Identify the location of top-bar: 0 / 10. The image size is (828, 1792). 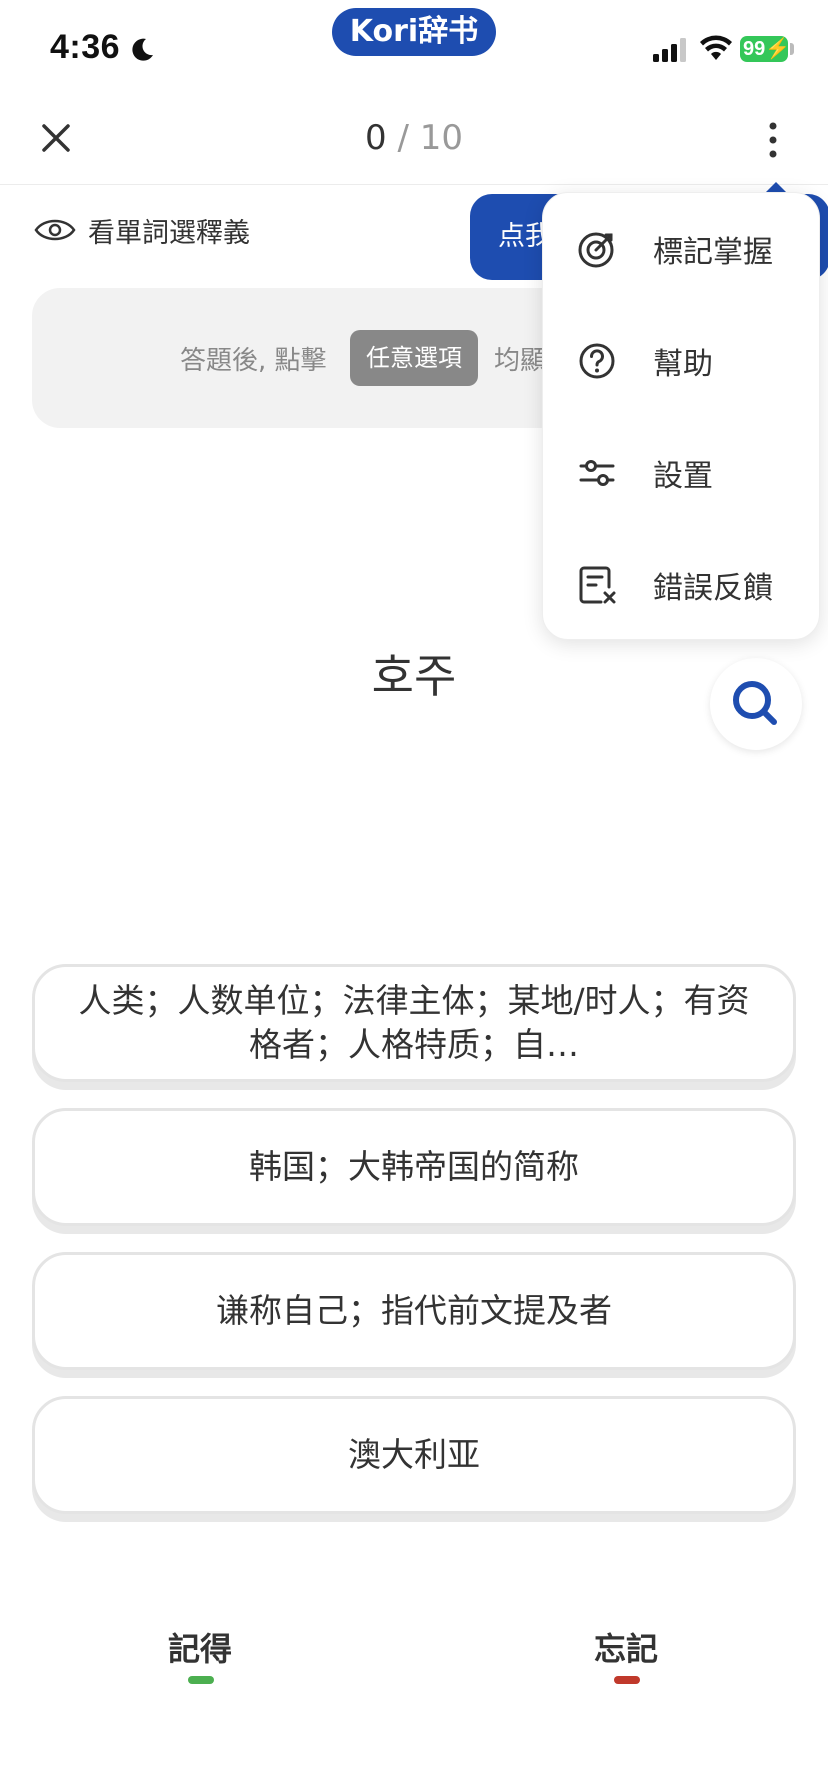
(414, 137).